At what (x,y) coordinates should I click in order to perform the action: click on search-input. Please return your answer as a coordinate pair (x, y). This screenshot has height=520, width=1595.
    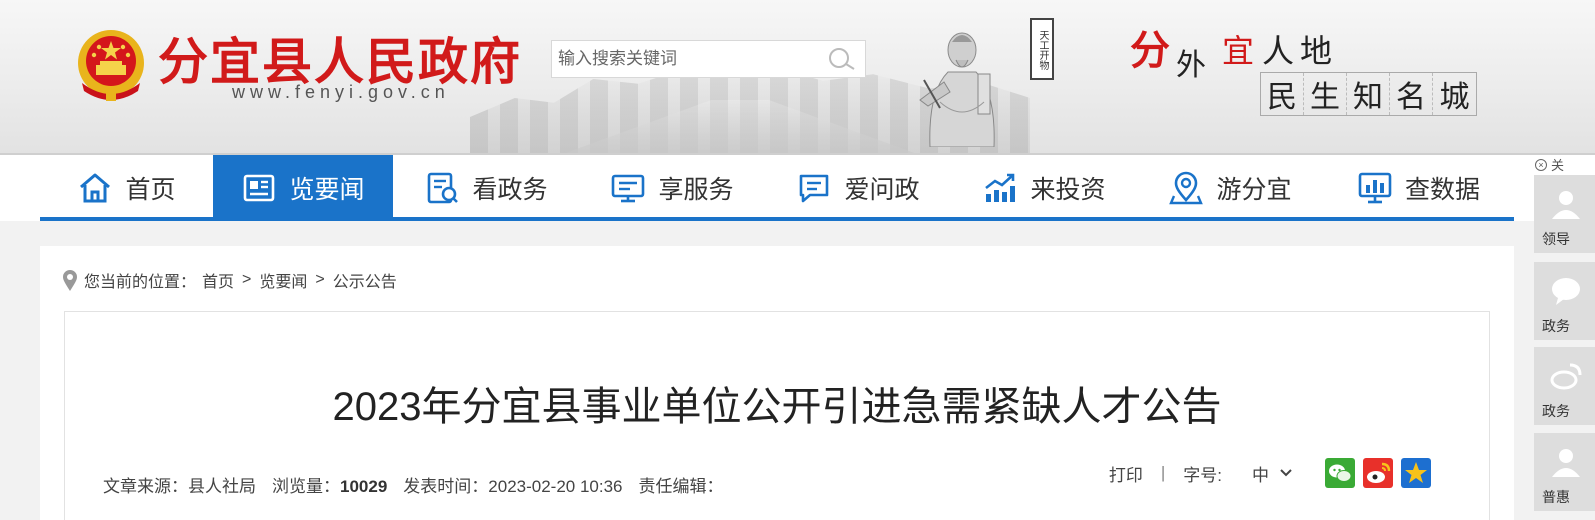
    Looking at the image, I should click on (684, 59).